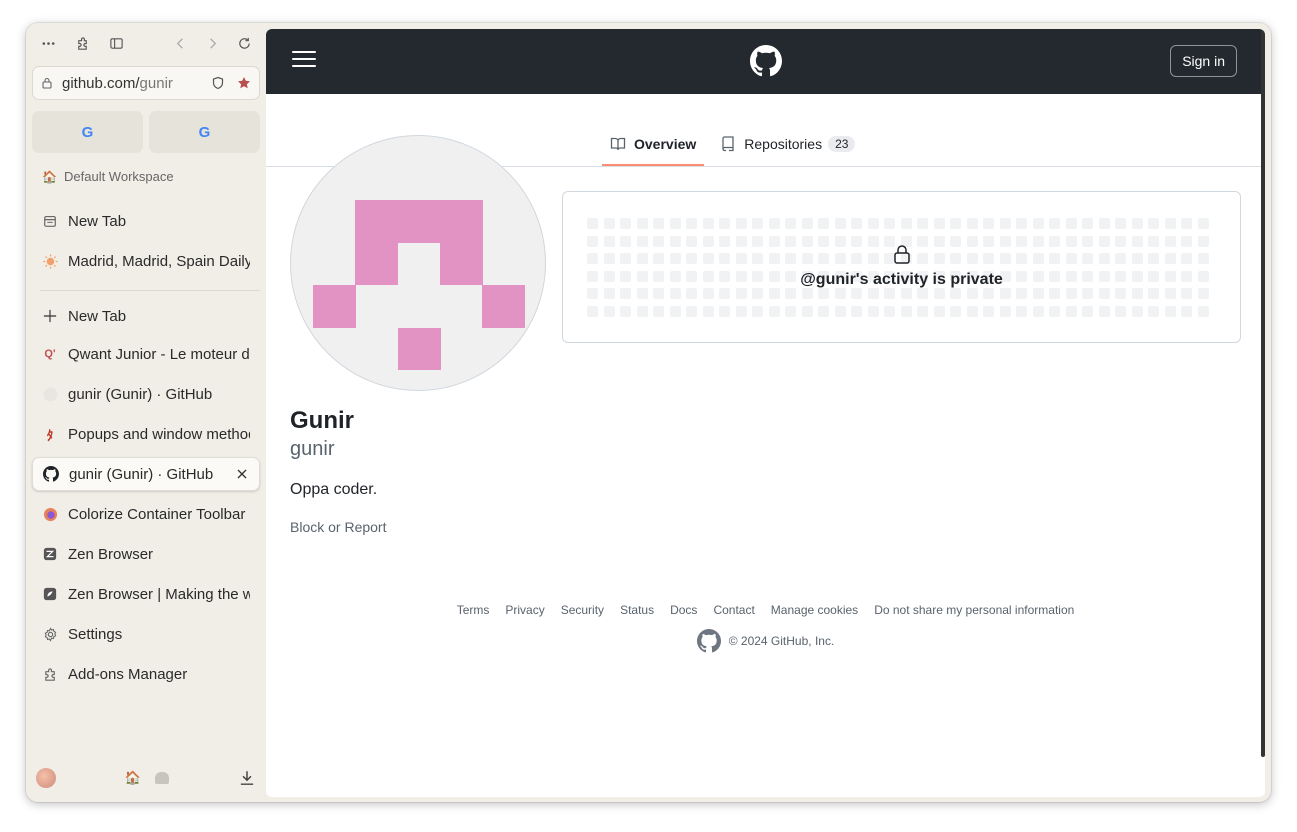 This screenshot has height=832, width=1297. Describe the element at coordinates (338, 527) in the screenshot. I see `block-report-link: Block or Report` at that location.